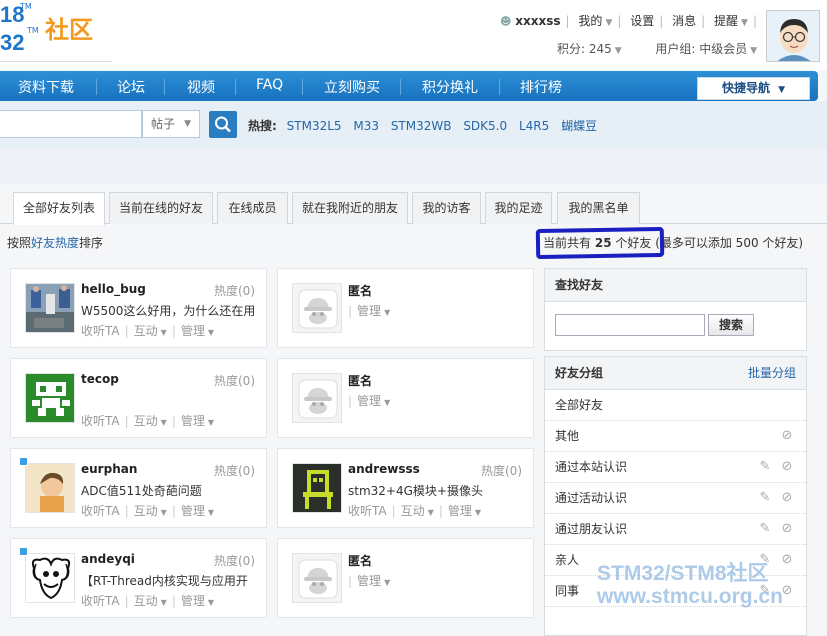 The height and width of the screenshot is (636, 827). What do you see at coordinates (534, 126) in the screenshot?
I see `hot-search-link: L4R5` at bounding box center [534, 126].